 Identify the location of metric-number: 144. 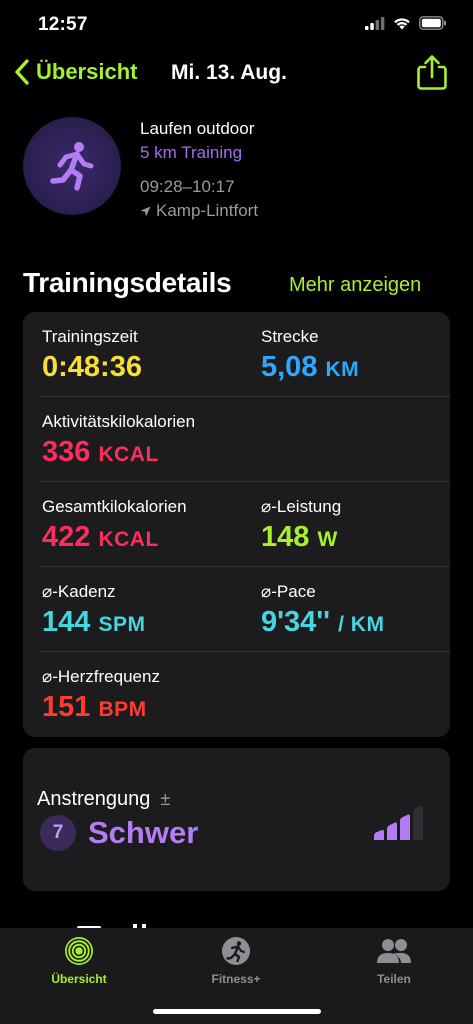
(66, 622).